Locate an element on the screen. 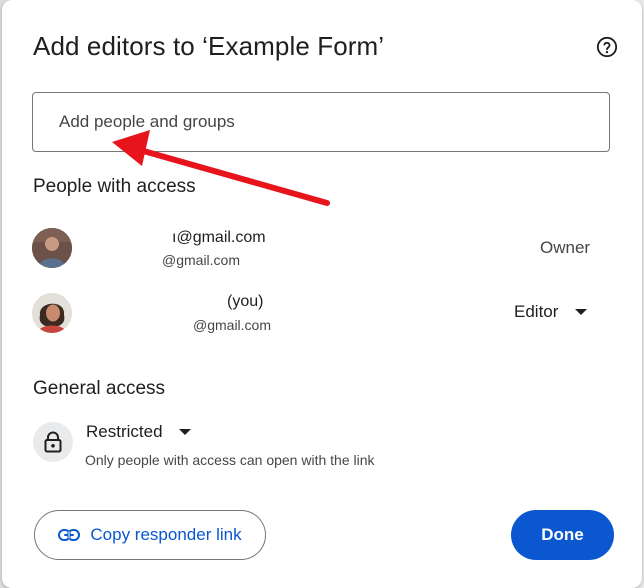 This screenshot has height=588, width=644. done-button: Done is located at coordinates (562, 535).